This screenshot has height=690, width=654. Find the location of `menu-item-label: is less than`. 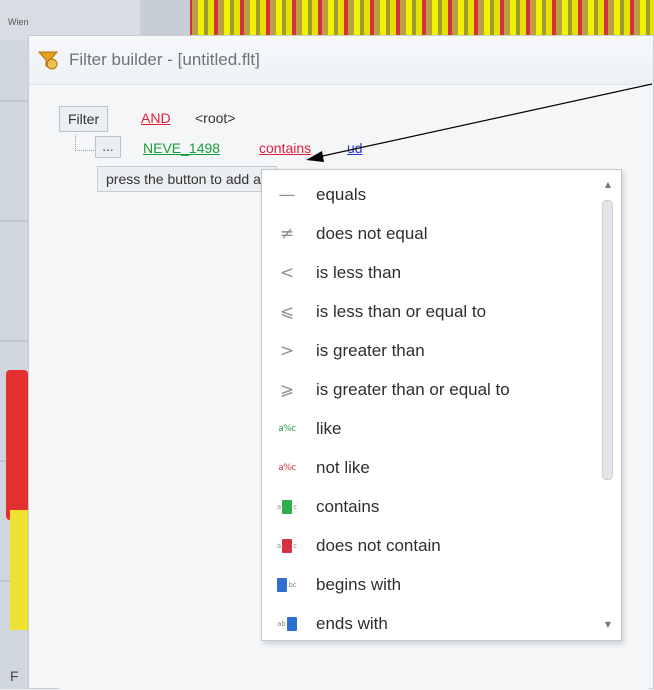

menu-item-label: is less than is located at coordinates (359, 272).